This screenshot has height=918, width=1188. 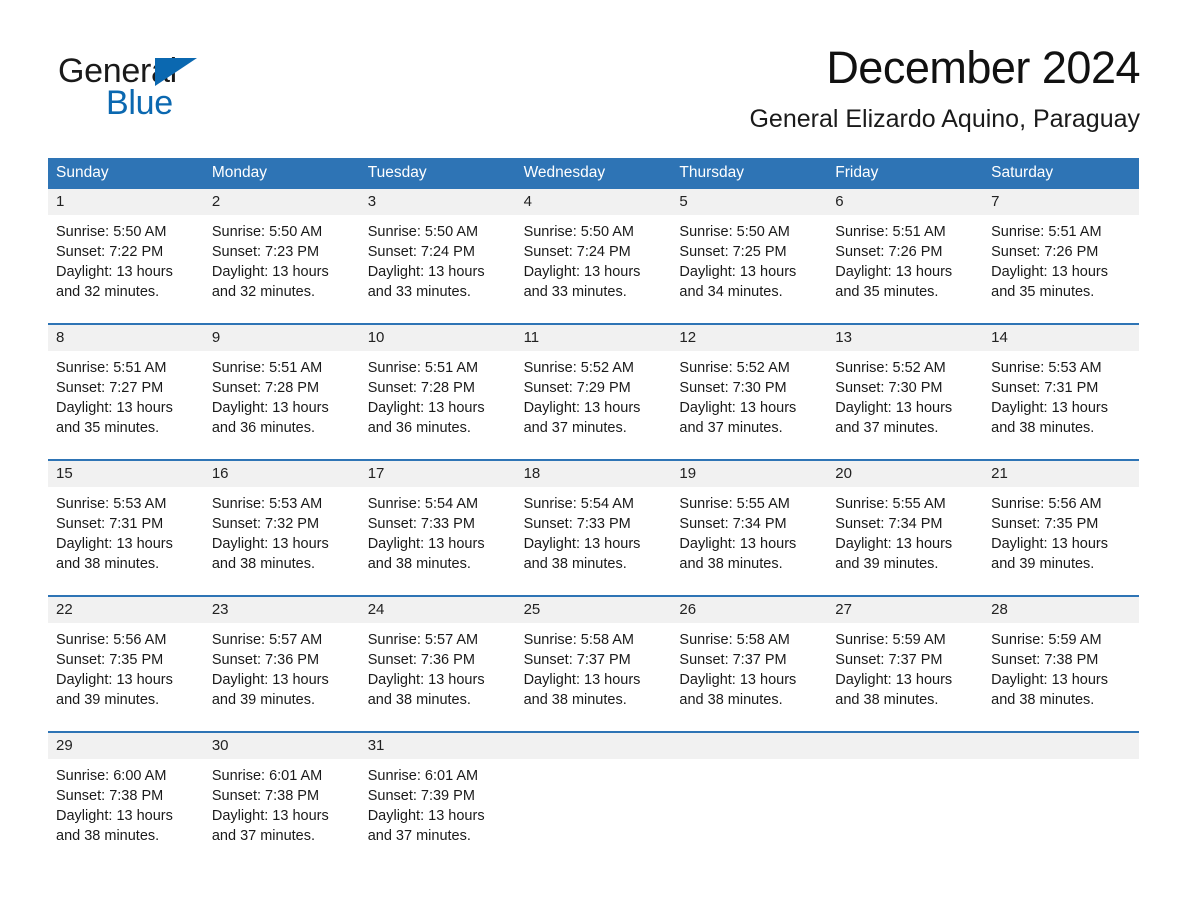 What do you see at coordinates (265, 388) in the screenshot?
I see `sunset-text: Sunset: 7:28 PM` at bounding box center [265, 388].